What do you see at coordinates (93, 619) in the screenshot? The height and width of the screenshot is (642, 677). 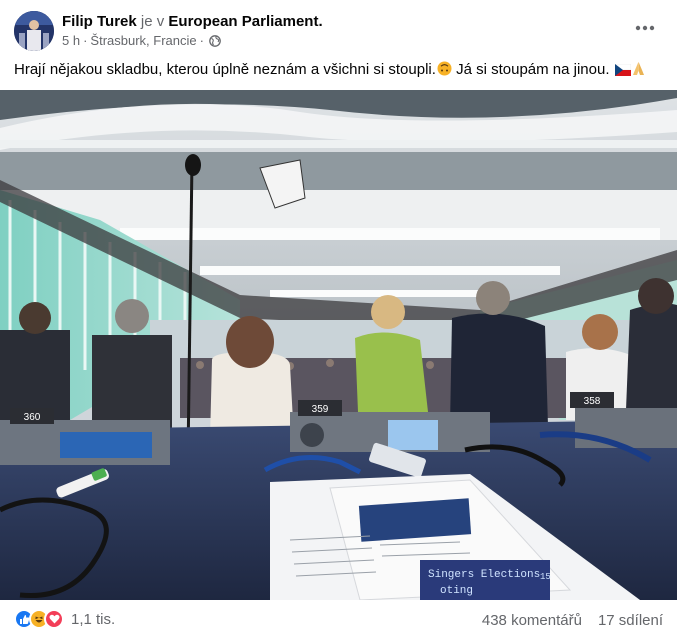 I see `reaction-count: 1,1 tis.` at bounding box center [93, 619].